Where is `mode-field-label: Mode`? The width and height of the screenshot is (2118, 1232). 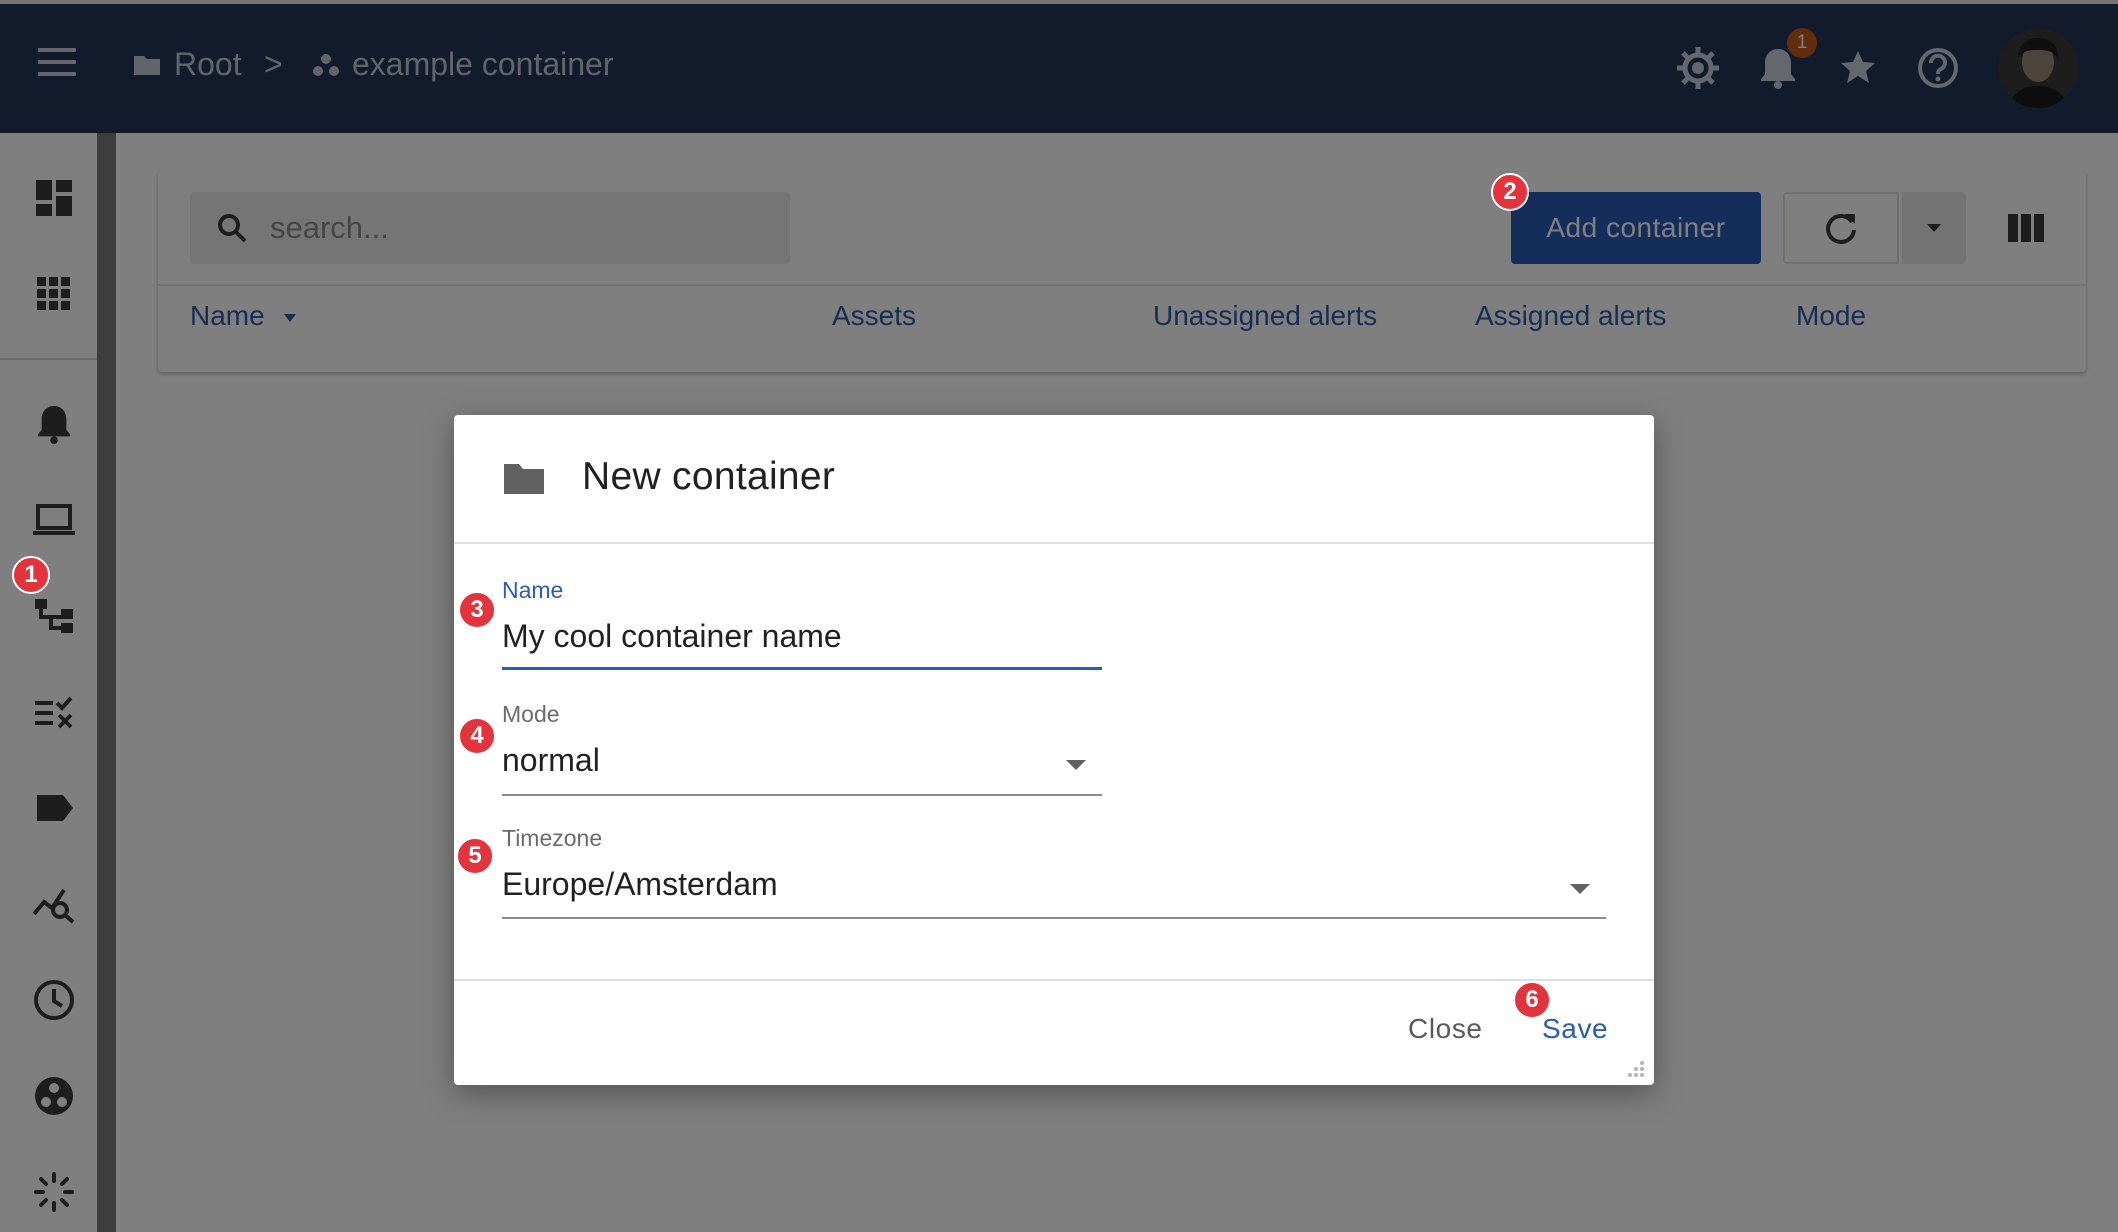
mode-field-label: Mode is located at coordinates (531, 714).